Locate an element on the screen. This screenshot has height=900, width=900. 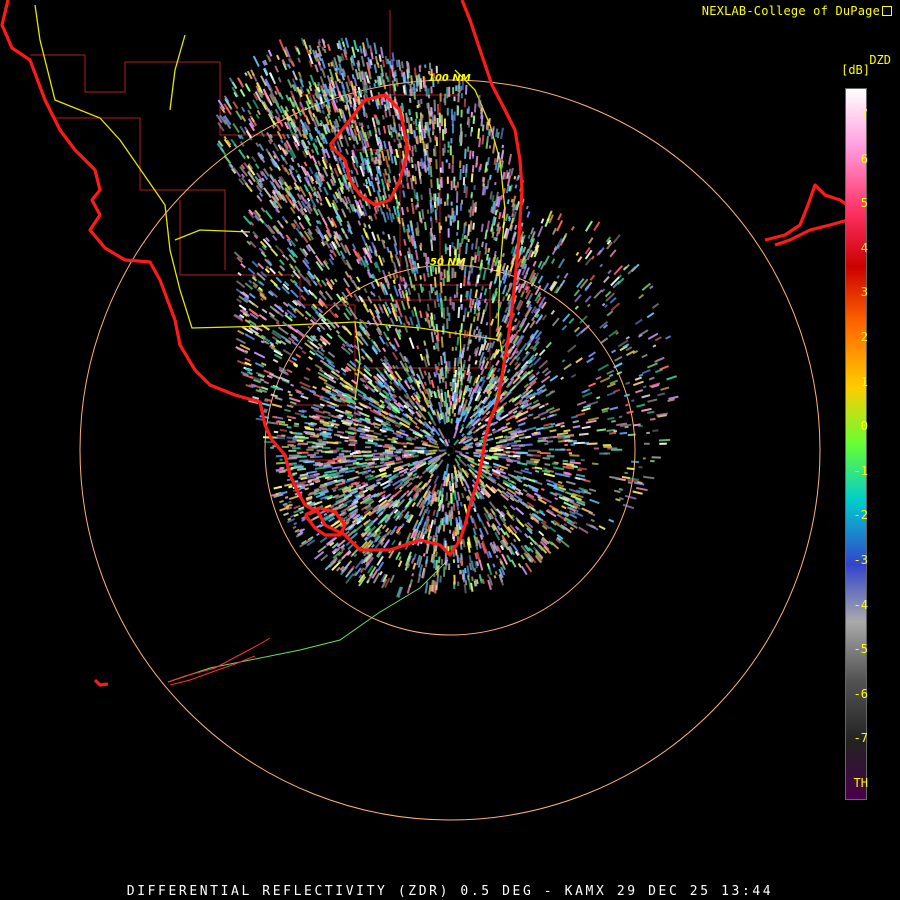
radar-site-kamx is located at coordinates (450, 450).